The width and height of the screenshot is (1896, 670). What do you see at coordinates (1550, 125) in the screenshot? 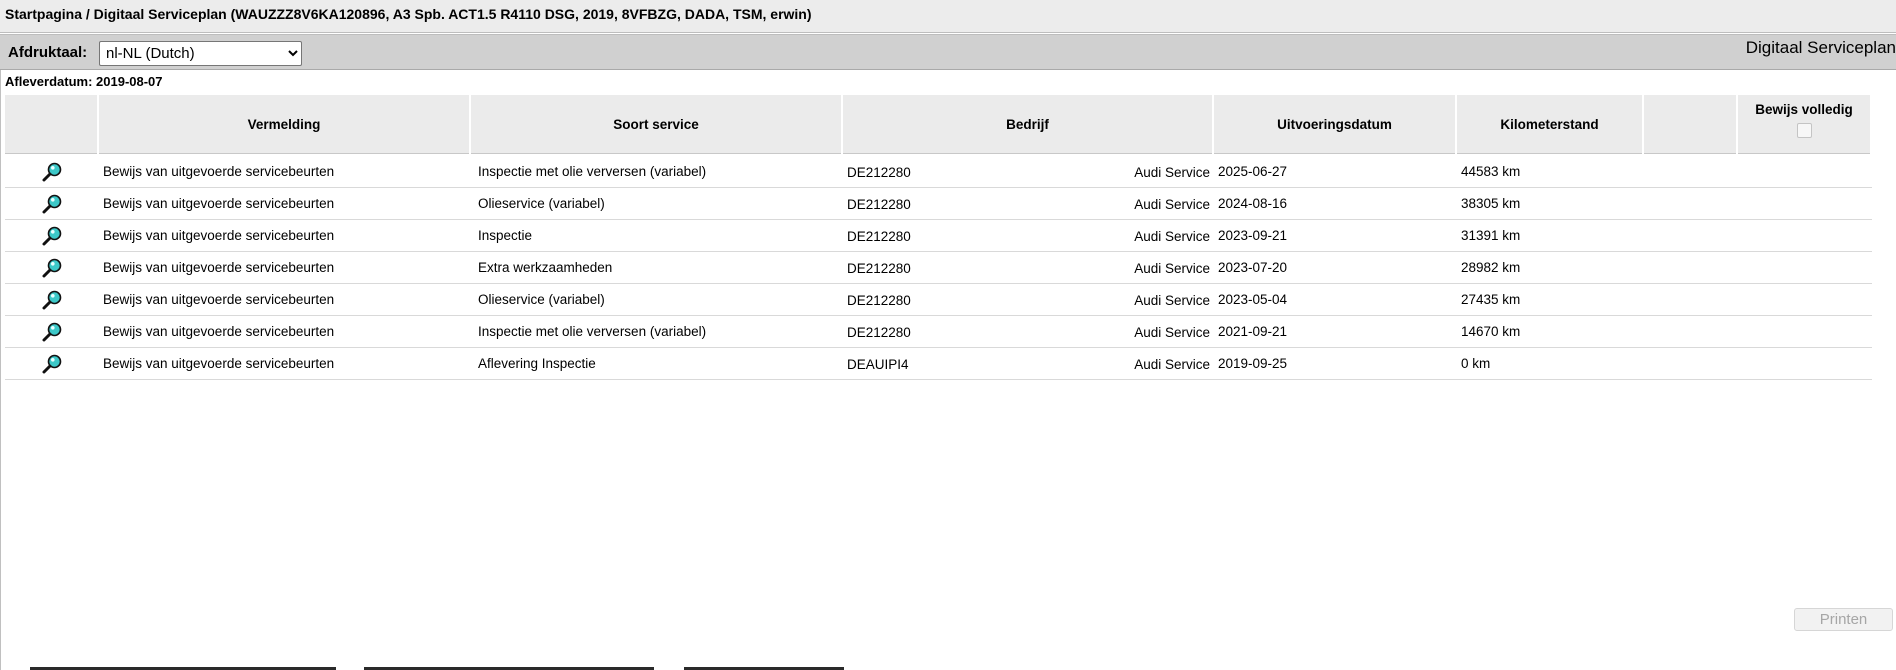
I see `header-kilometerstand: Kilometerstand` at bounding box center [1550, 125].